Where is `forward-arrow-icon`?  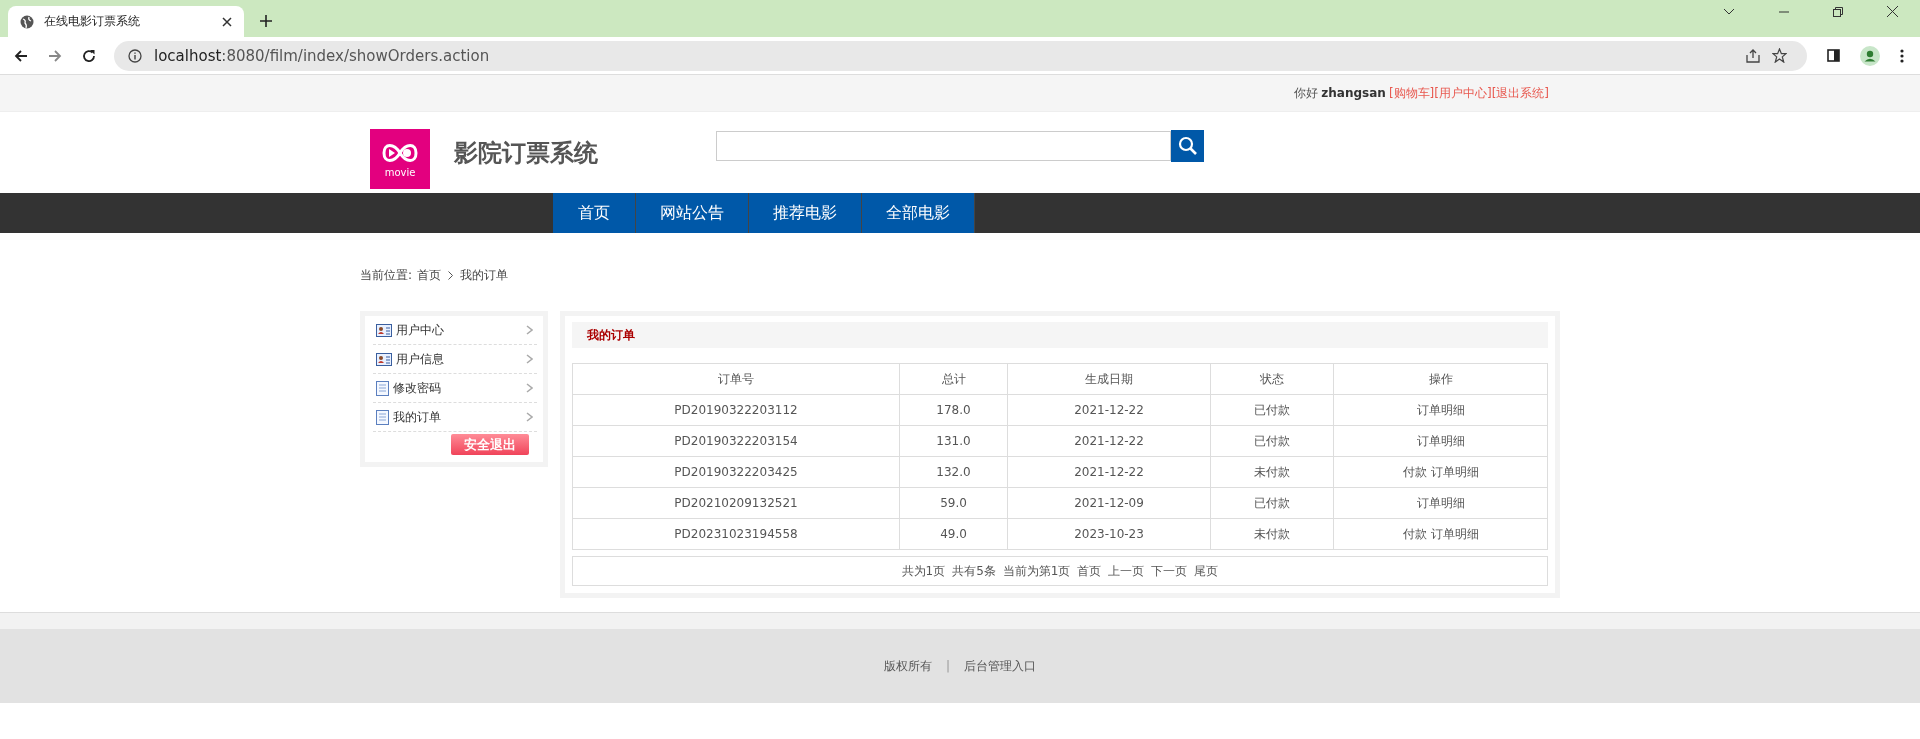
forward-arrow-icon is located at coordinates (55, 55).